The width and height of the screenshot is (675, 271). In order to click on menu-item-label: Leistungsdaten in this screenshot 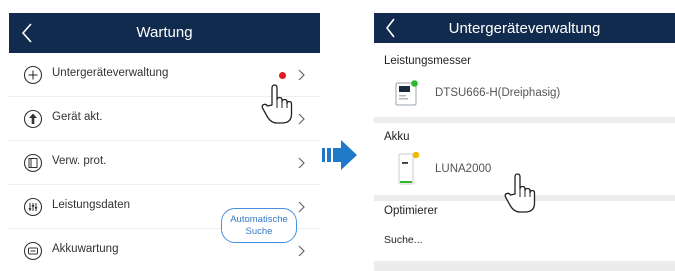, I will do `click(91, 205)`.